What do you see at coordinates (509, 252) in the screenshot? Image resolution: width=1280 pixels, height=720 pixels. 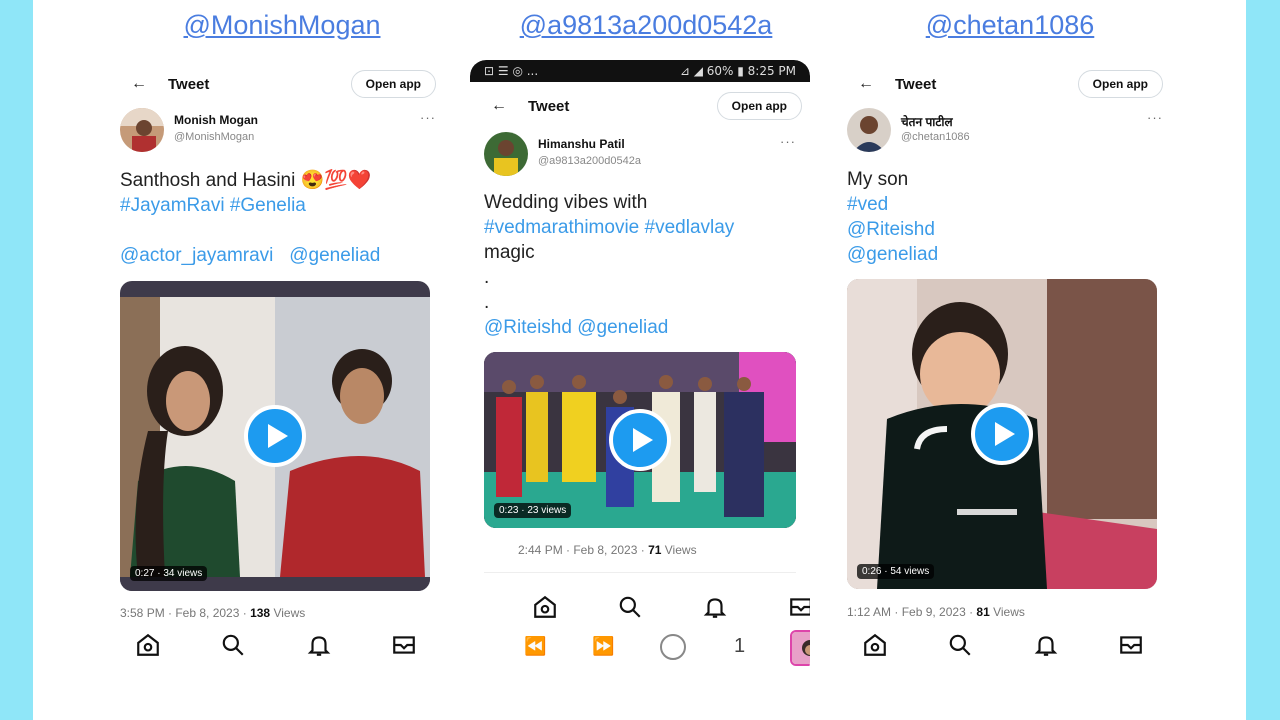 I see `tweet-line: magic` at bounding box center [509, 252].